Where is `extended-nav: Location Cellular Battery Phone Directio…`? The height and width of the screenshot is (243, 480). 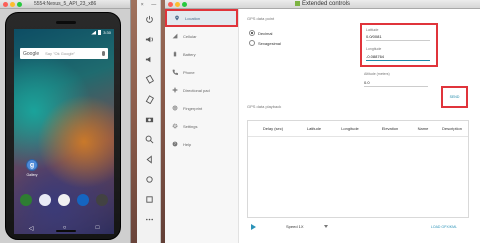 extended-nav: Location Cellular Battery Phone Directio… is located at coordinates (202, 126).